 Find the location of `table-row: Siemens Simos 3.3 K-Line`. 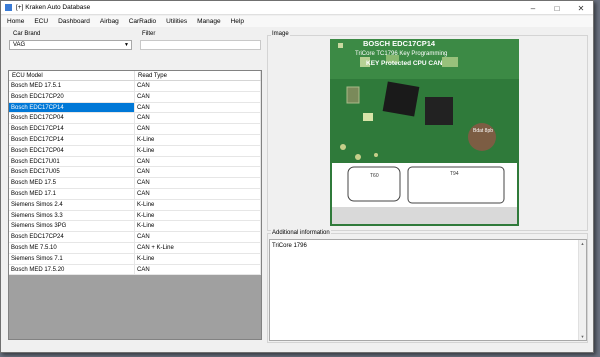

table-row: Siemens Simos 3.3 K-Line is located at coordinates (135, 216).